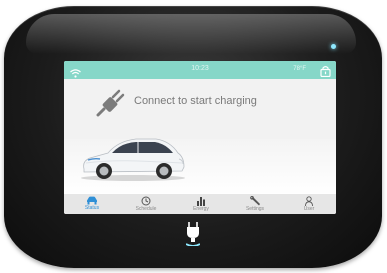 The height and width of the screenshot is (273, 387). Describe the element at coordinates (201, 209) in the screenshot. I see `nav-label-energy: Energy` at that location.